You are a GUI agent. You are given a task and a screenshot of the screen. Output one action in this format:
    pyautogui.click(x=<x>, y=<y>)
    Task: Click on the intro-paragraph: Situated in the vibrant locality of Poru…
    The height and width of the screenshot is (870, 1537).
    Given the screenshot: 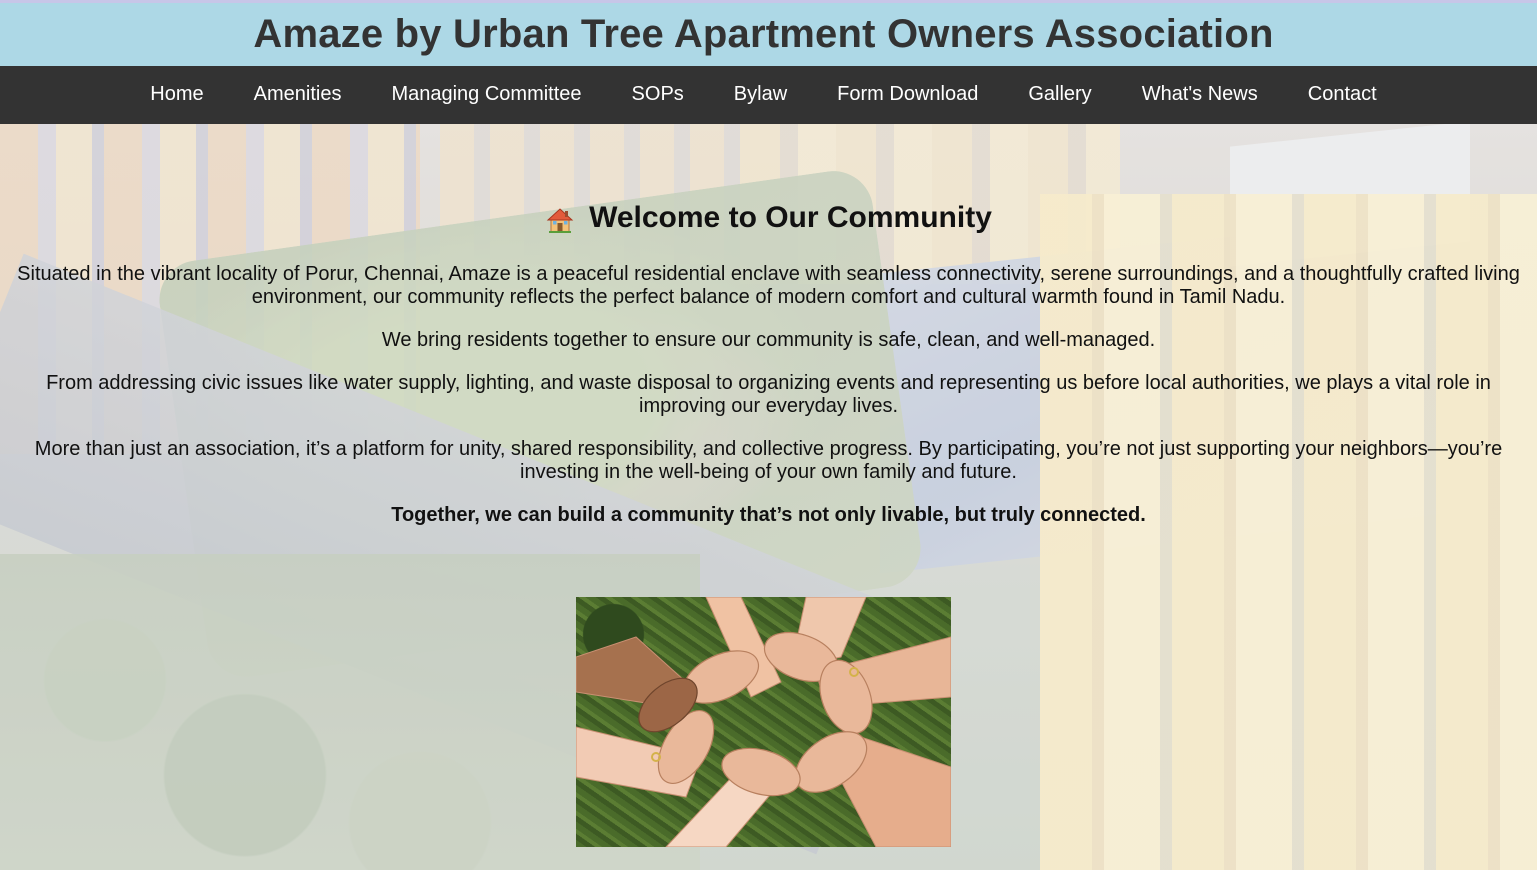 What is the action you would take?
    pyautogui.click(x=768, y=285)
    